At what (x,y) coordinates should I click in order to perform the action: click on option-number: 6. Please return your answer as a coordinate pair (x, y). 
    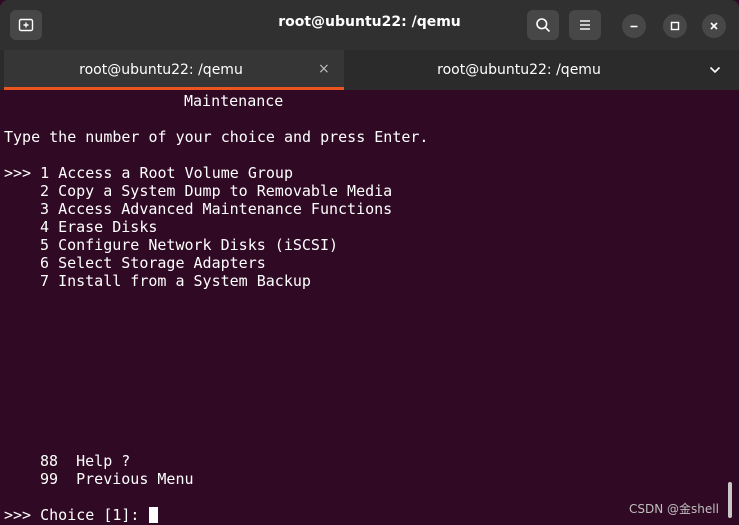
    Looking at the image, I should click on (45, 263).